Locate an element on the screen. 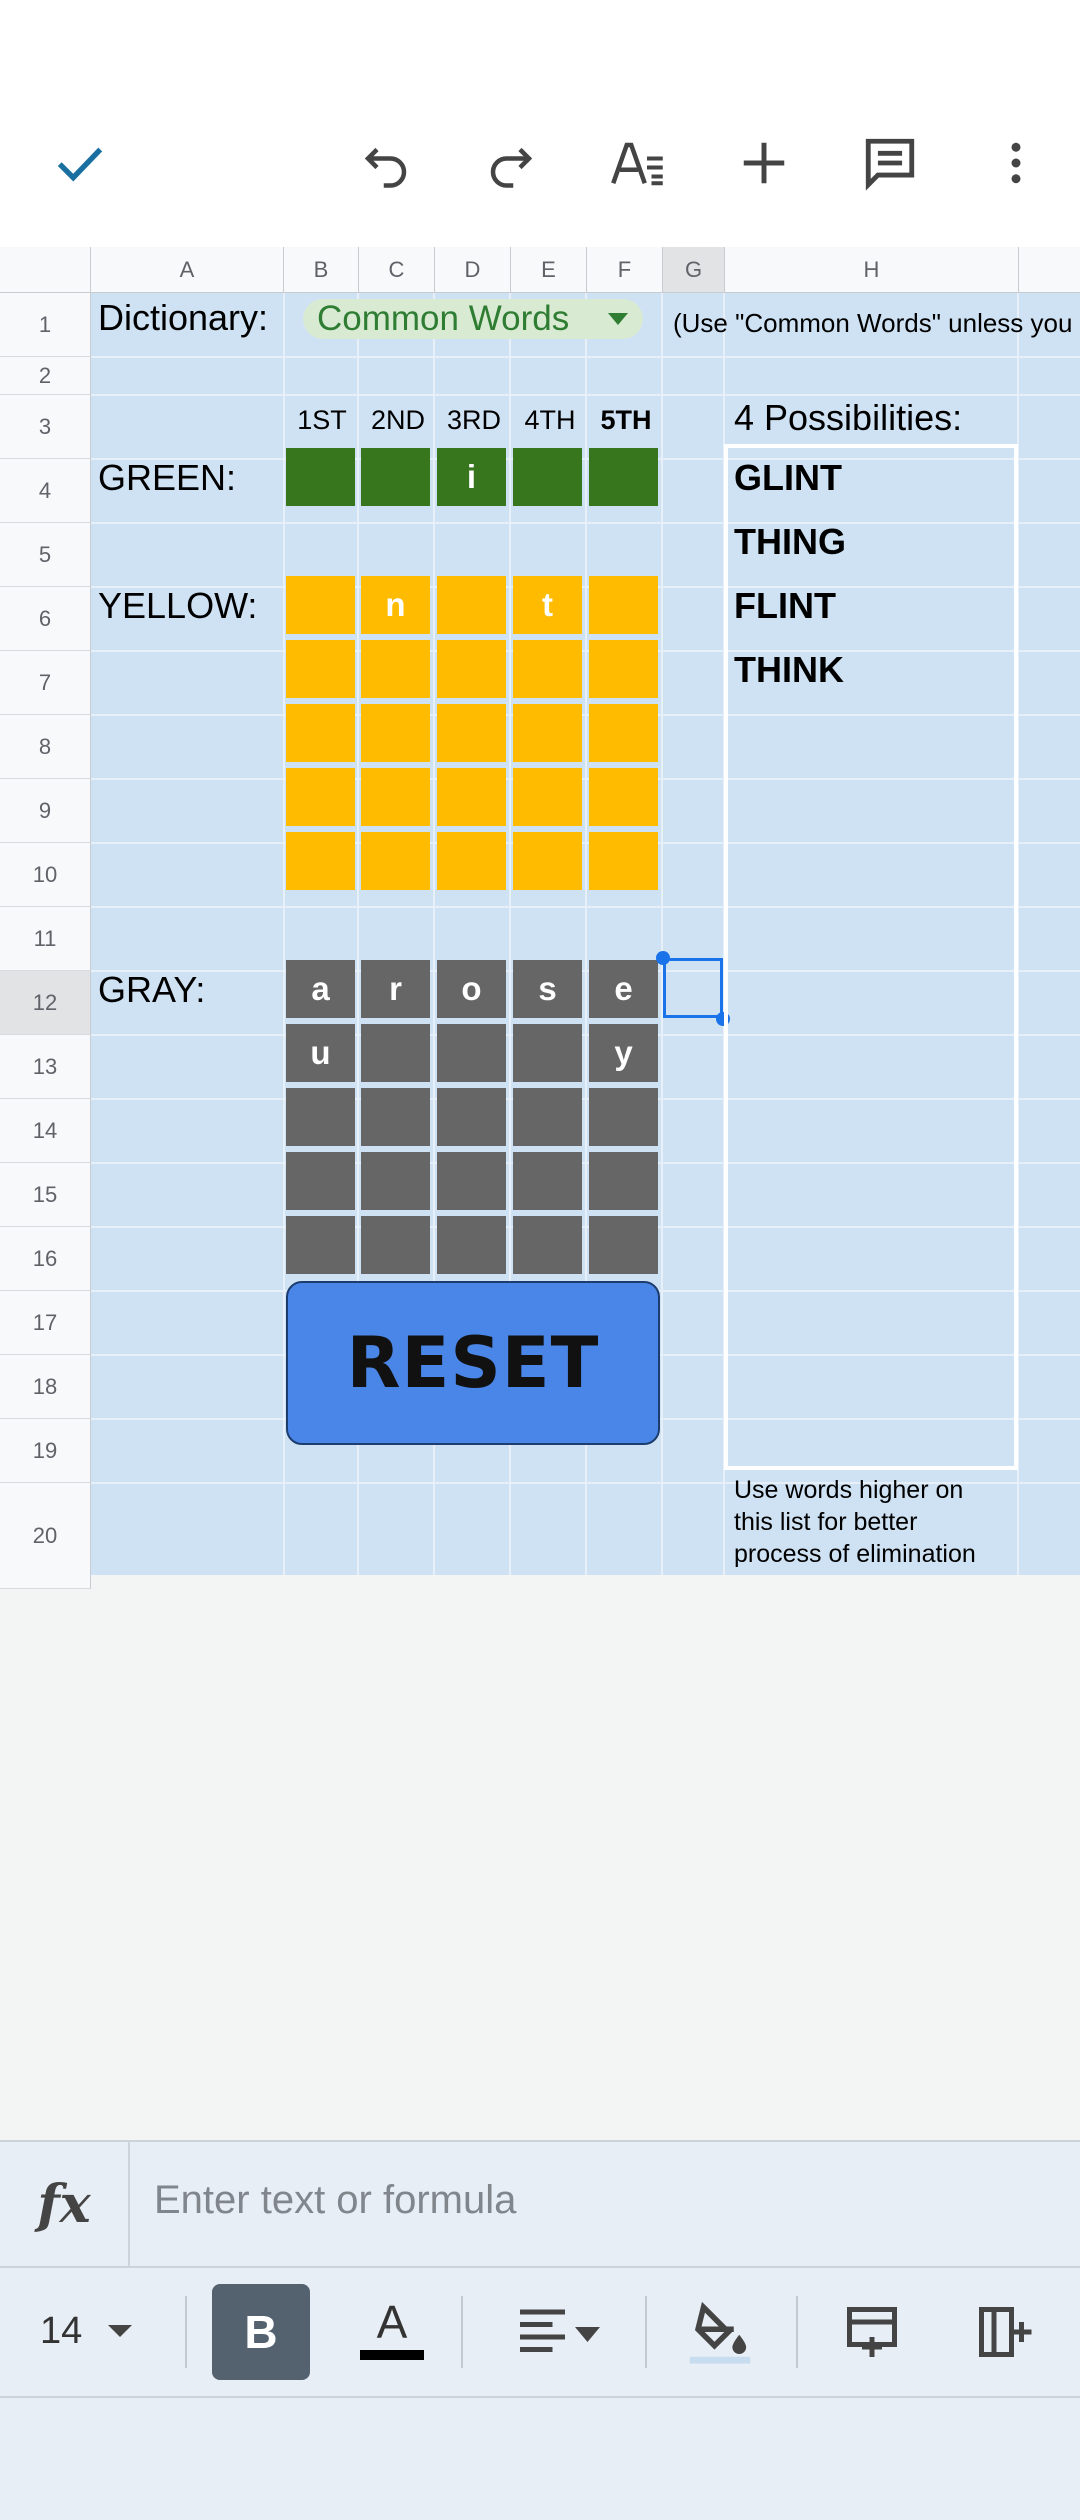 Image resolution: width=1080 pixels, height=2520 pixels. insert-column-icon is located at coordinates (1004, 2332).